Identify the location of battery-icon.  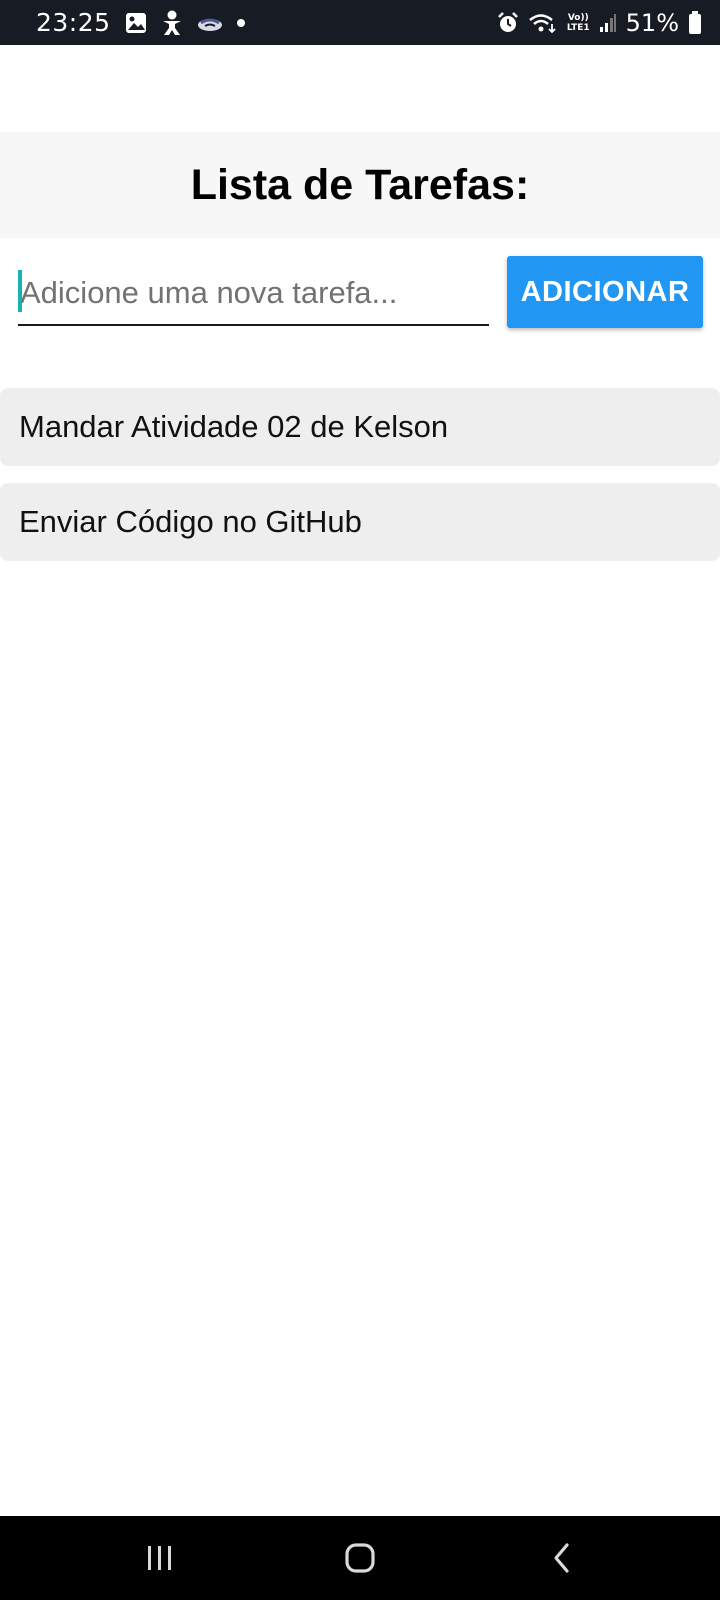
(695, 22).